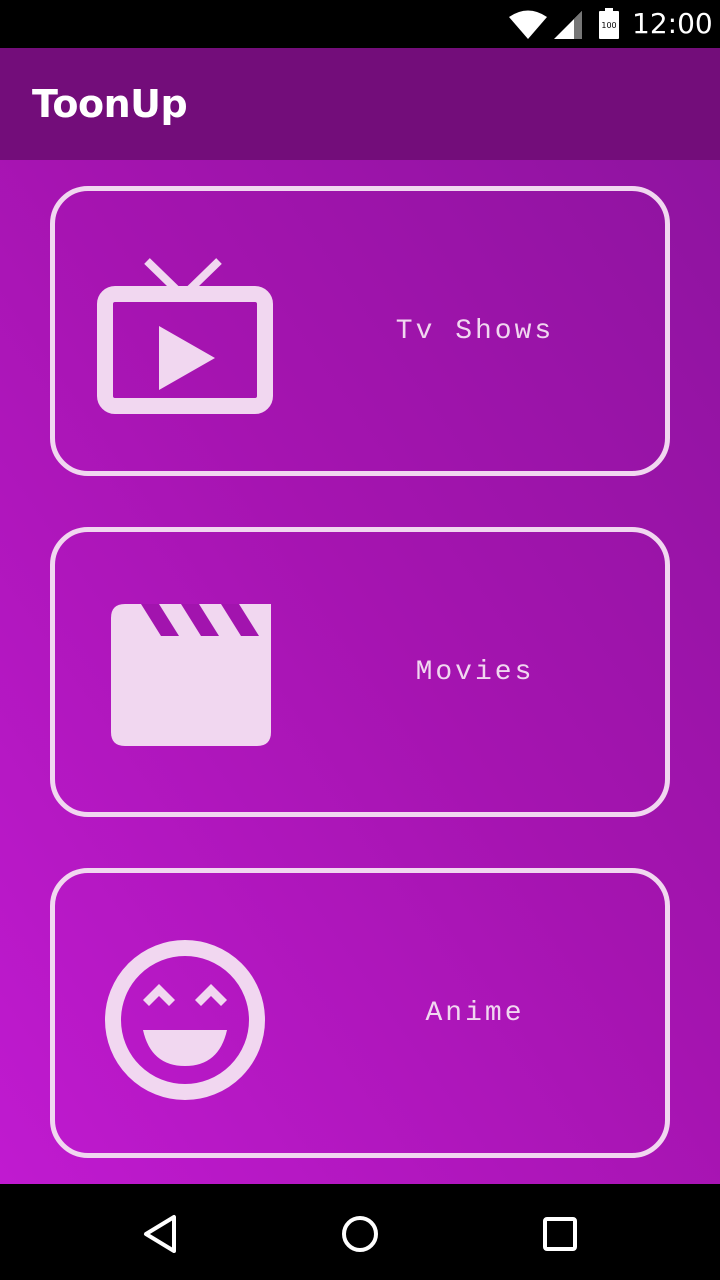 The image size is (720, 1280). I want to click on home-icon, so click(360, 1234).